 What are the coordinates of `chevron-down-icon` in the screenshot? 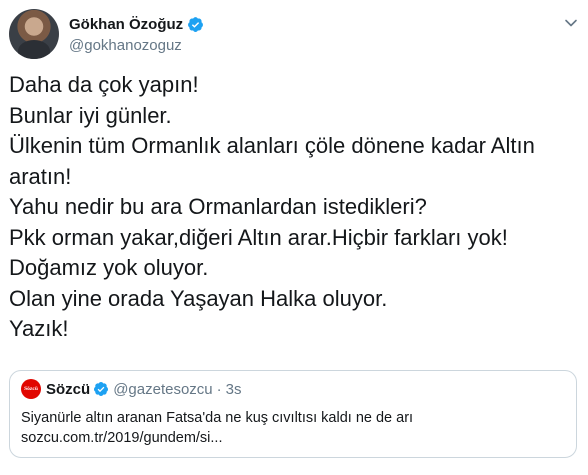 It's located at (571, 23).